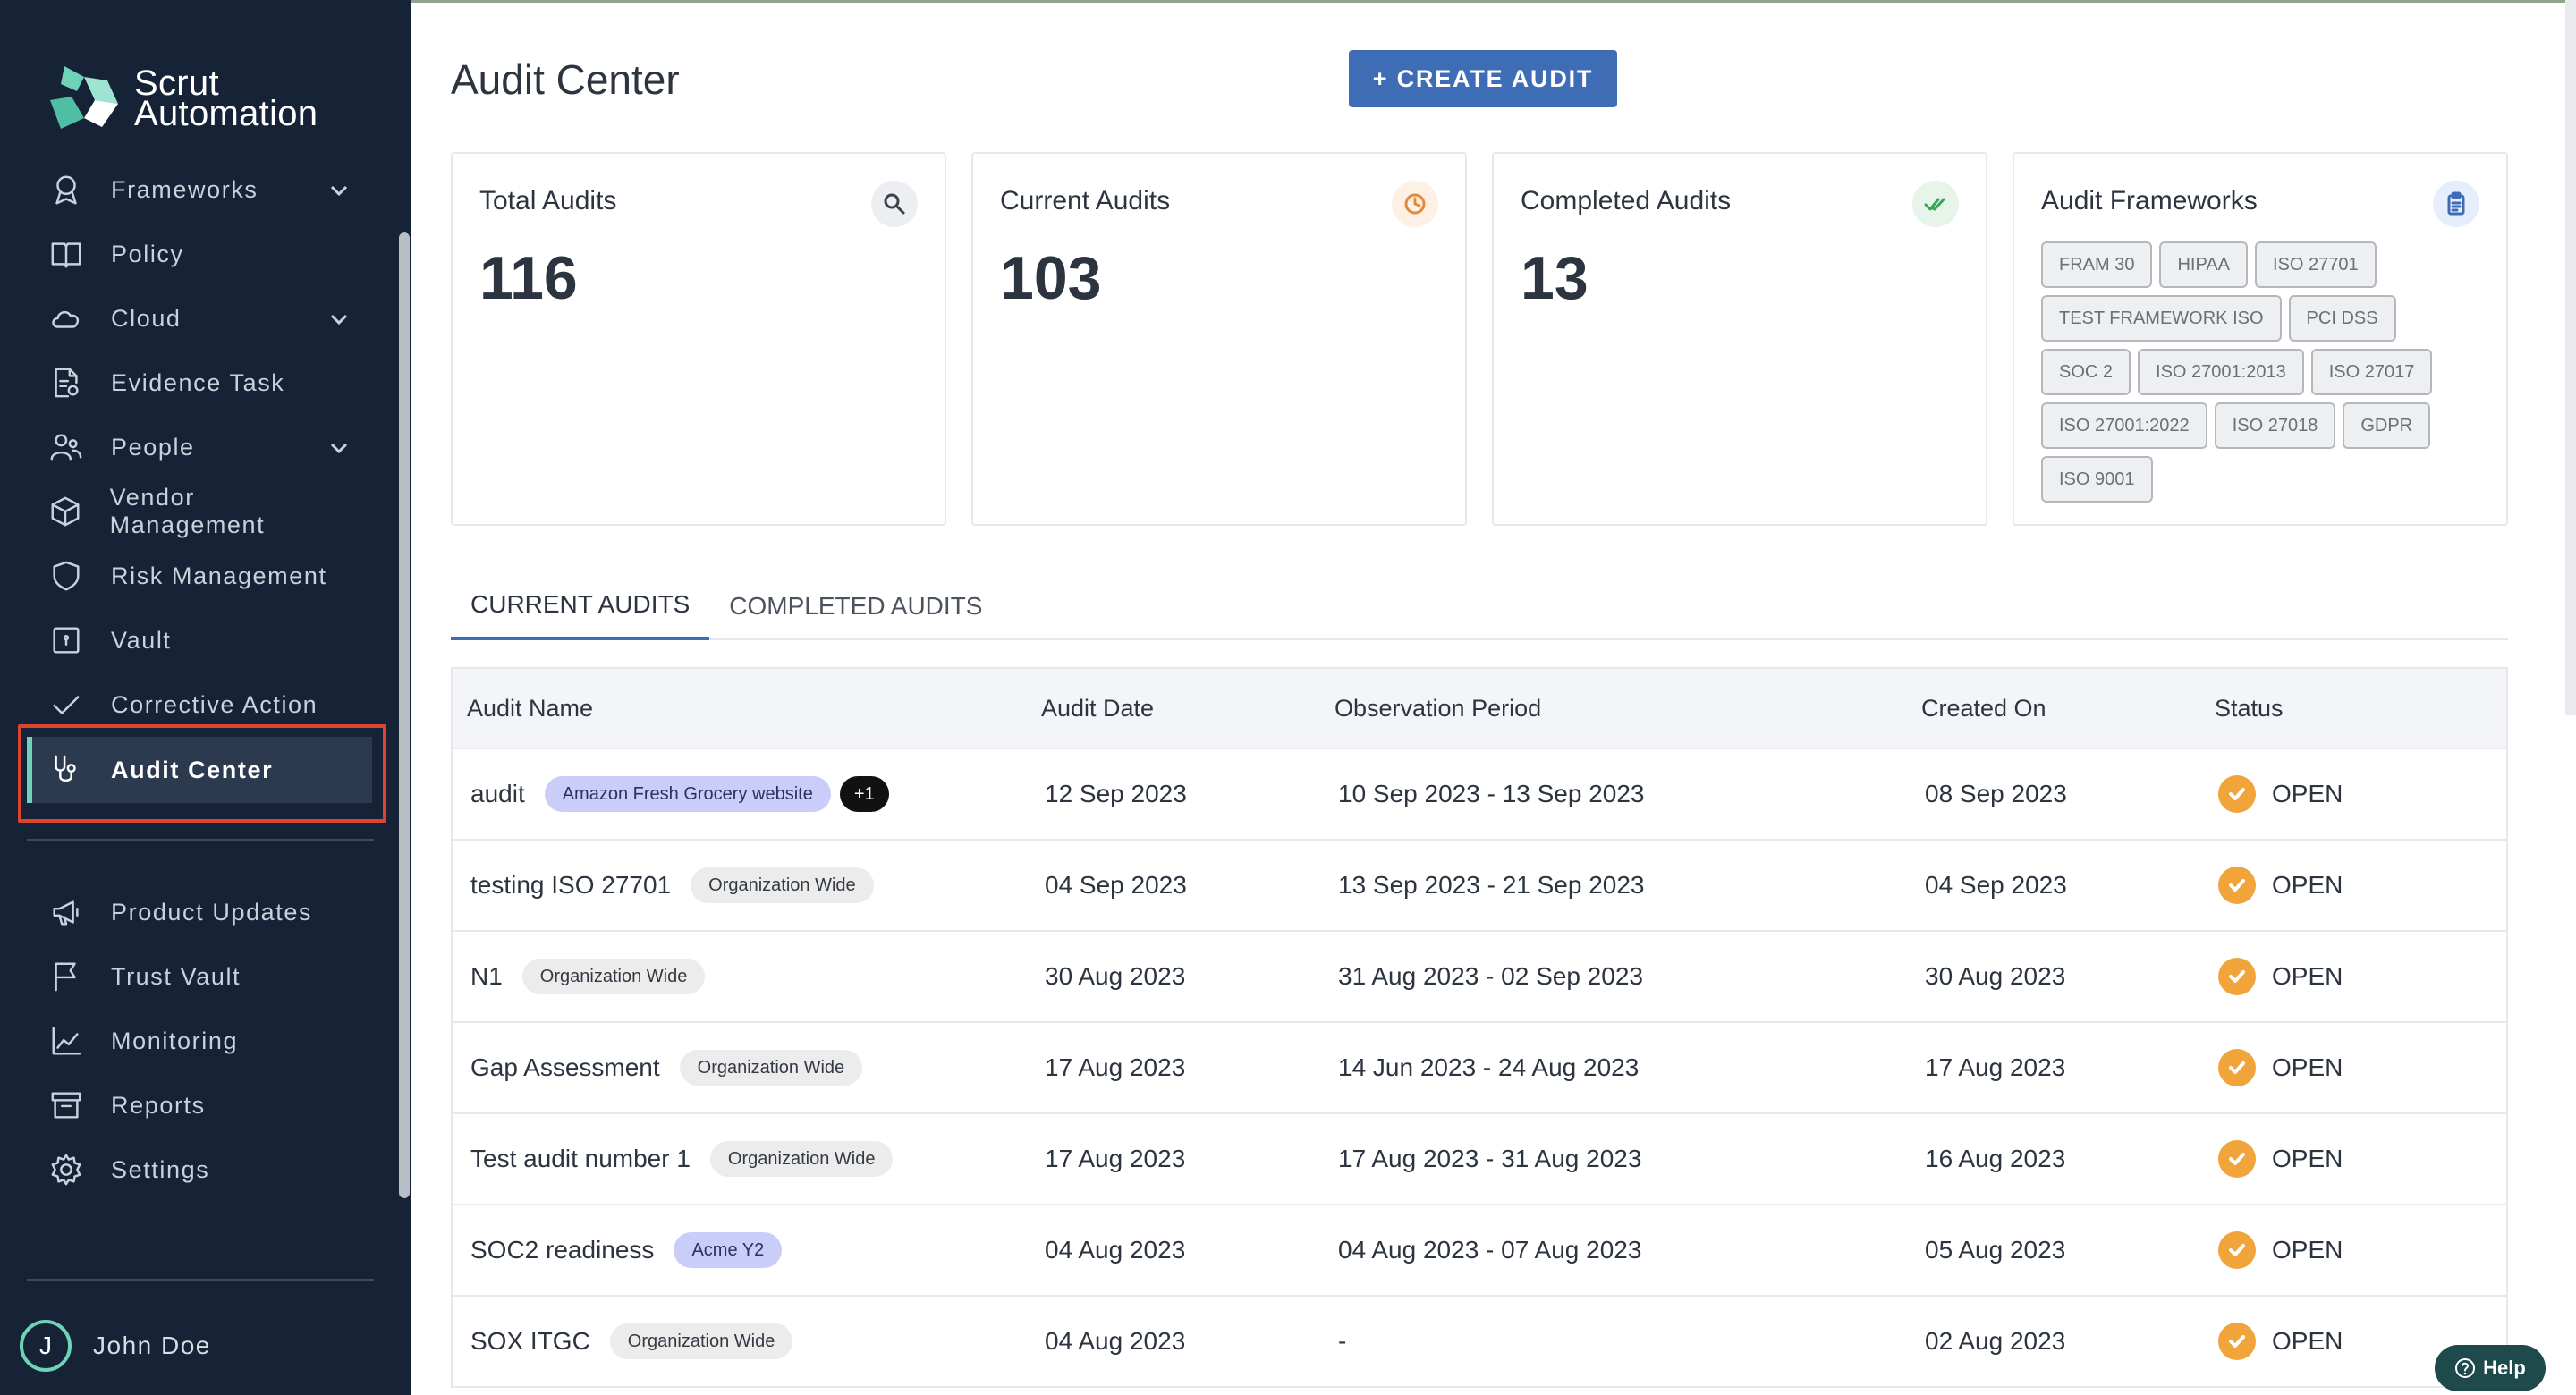  Describe the element at coordinates (1493, 1) in the screenshot. I see `top-border` at that location.